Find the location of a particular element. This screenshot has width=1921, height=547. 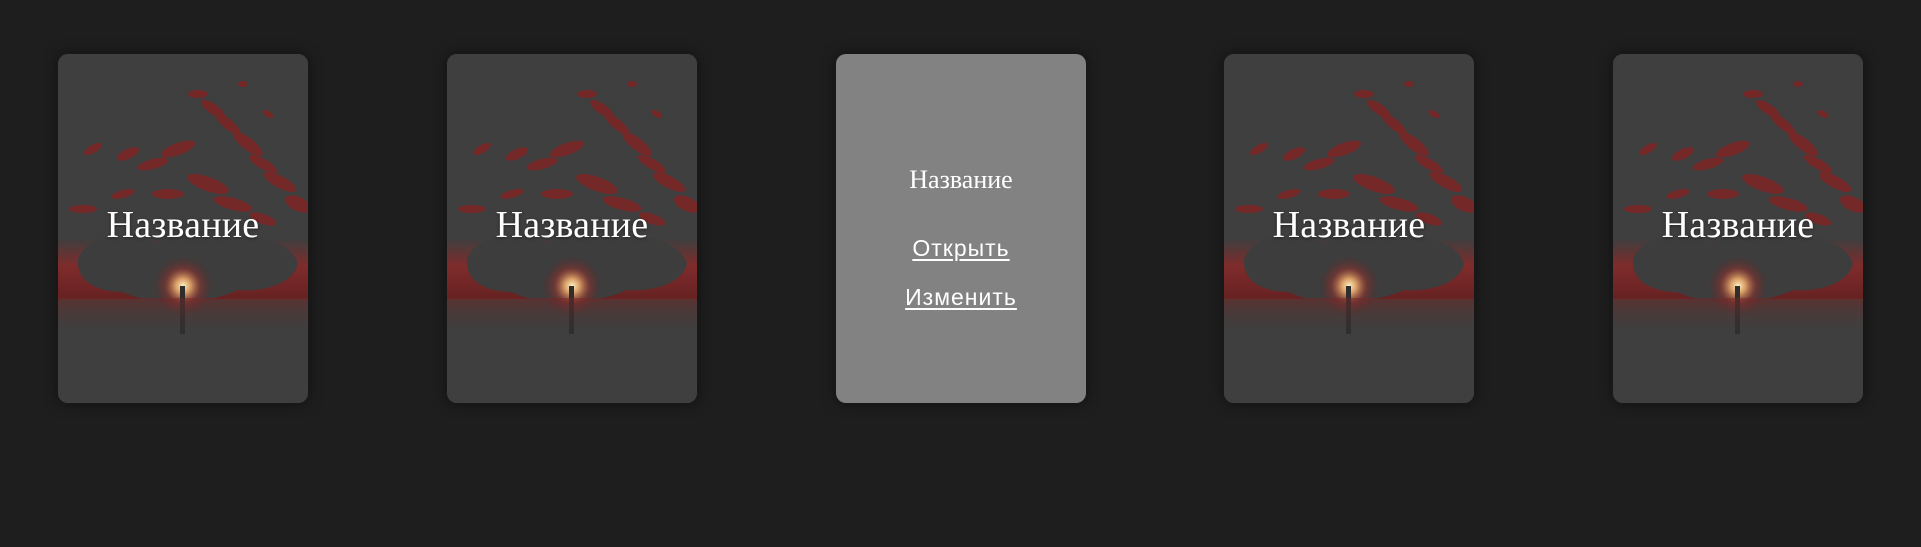

open-link: Открыть is located at coordinates (961, 248).